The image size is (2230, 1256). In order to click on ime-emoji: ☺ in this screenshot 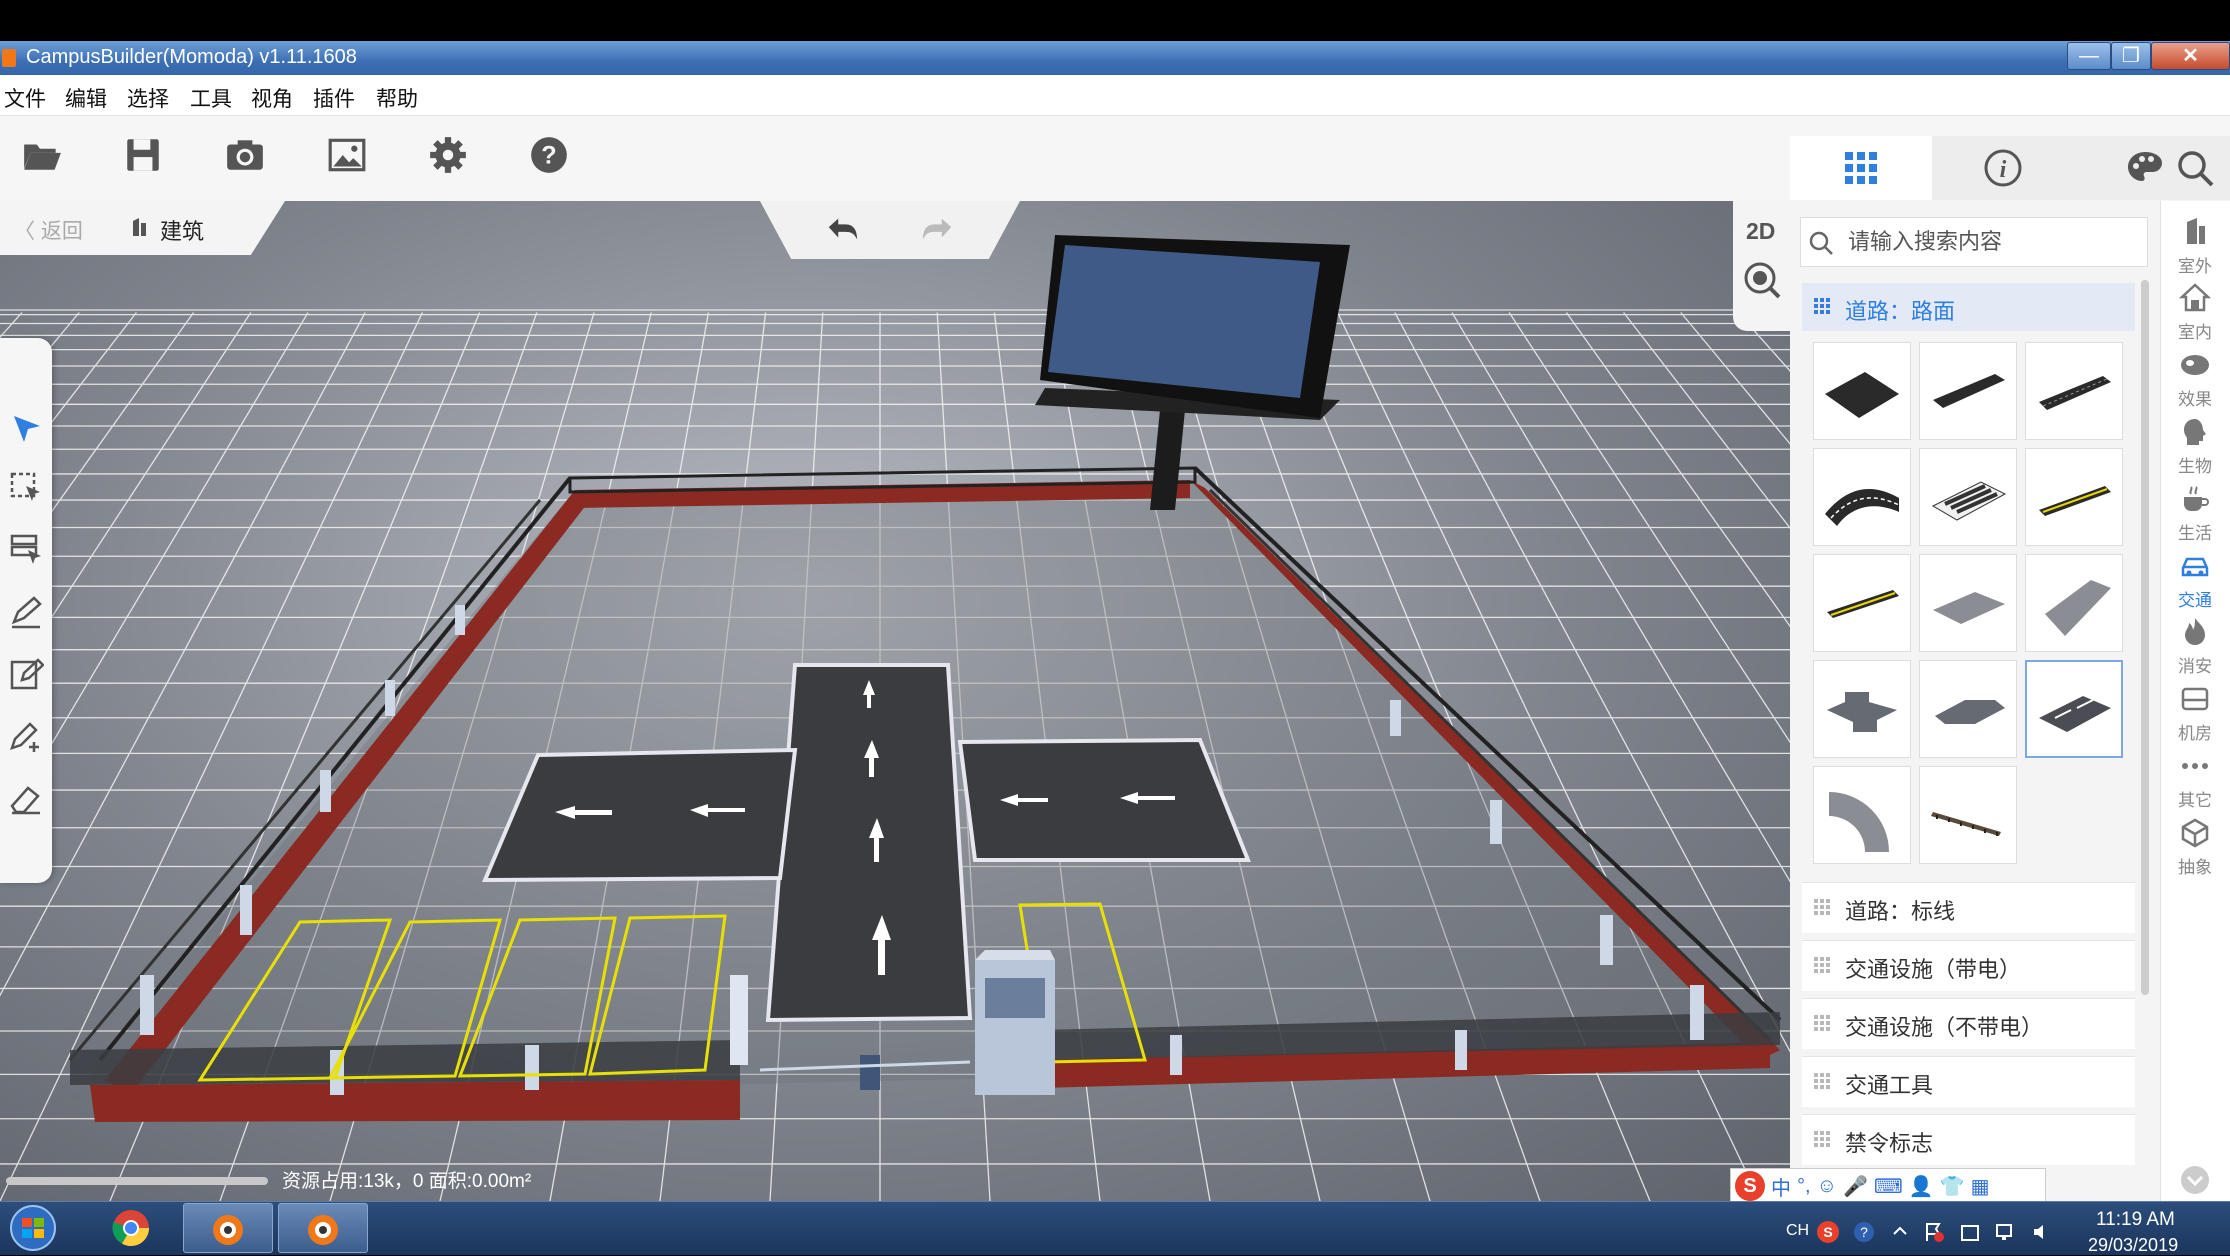, I will do `click(1827, 1186)`.